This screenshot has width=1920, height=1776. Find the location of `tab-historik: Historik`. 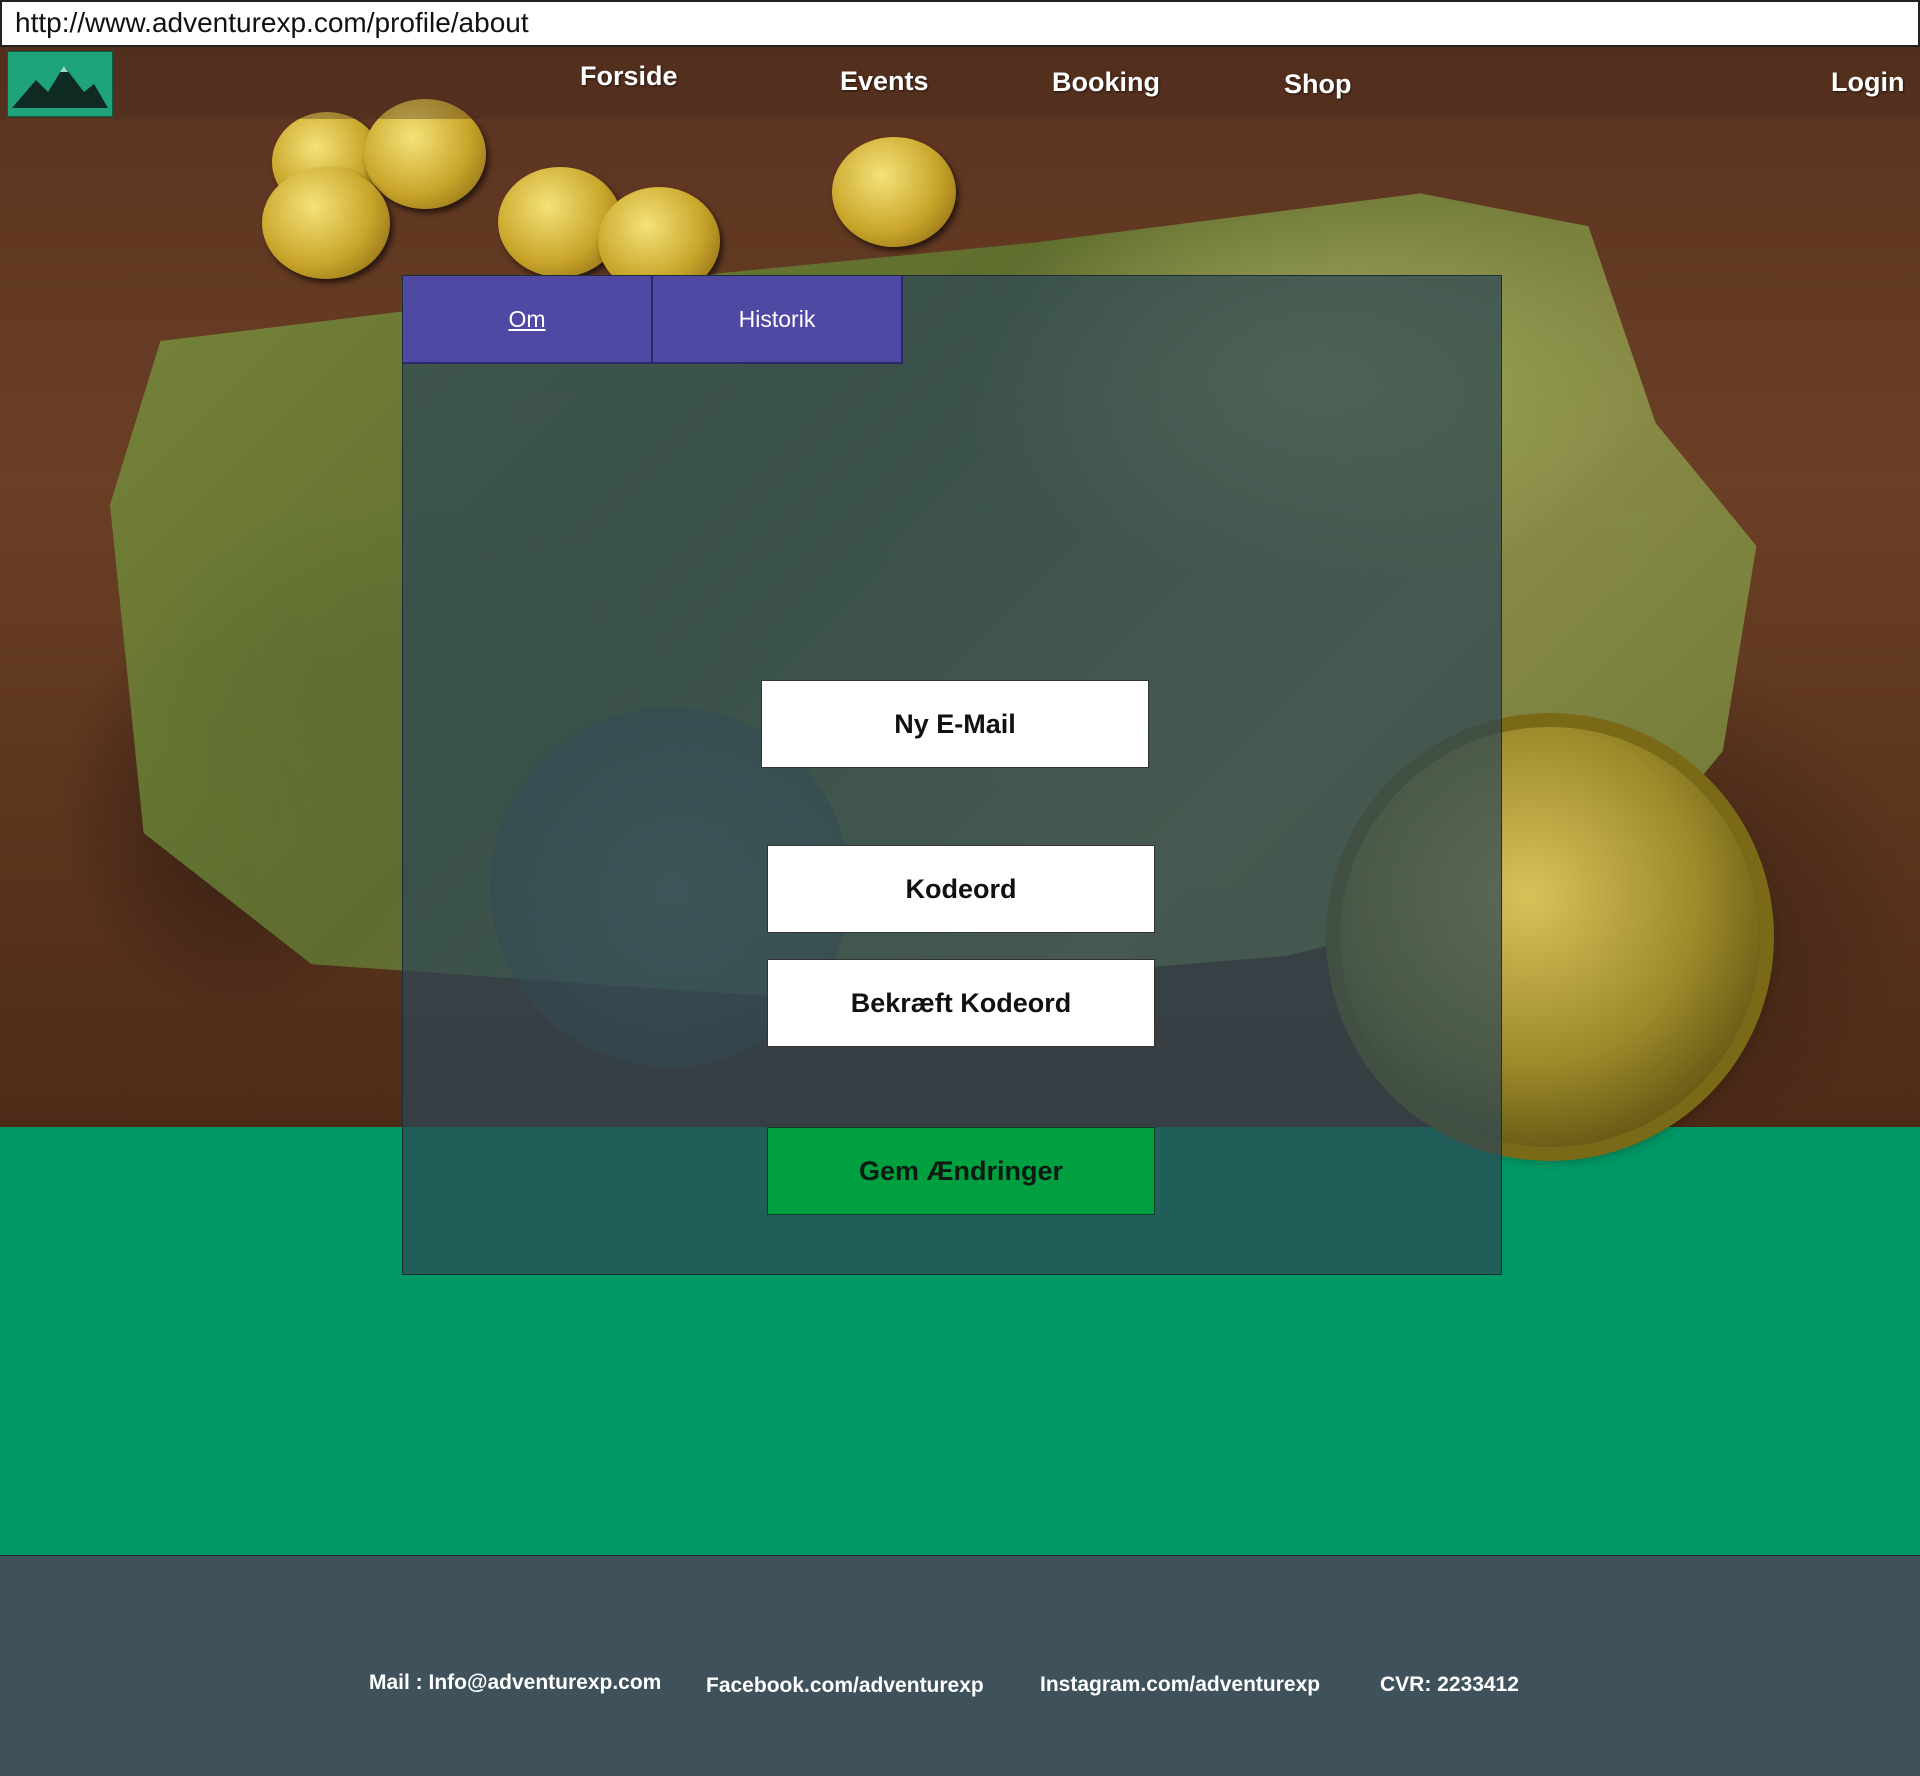

tab-historik: Historik is located at coordinates (778, 320).